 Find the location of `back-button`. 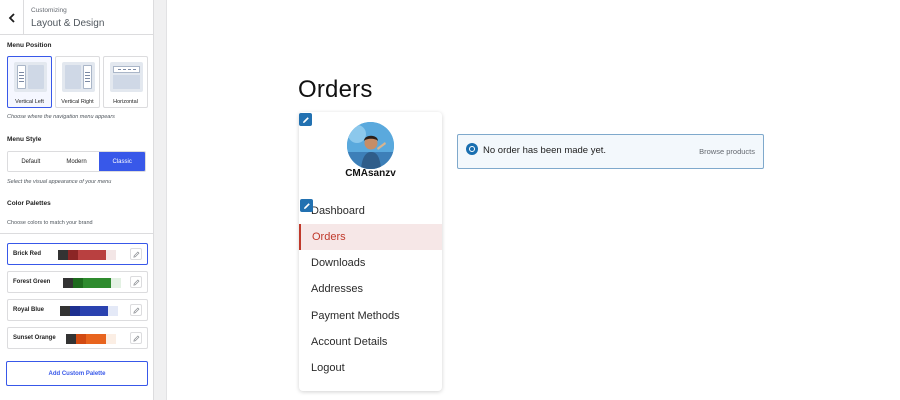

back-button is located at coordinates (12, 17).